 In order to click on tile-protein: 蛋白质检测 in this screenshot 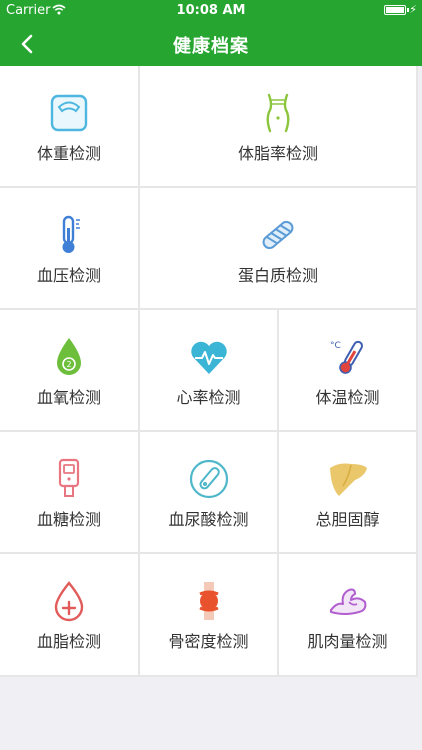, I will do `click(279, 249)`.